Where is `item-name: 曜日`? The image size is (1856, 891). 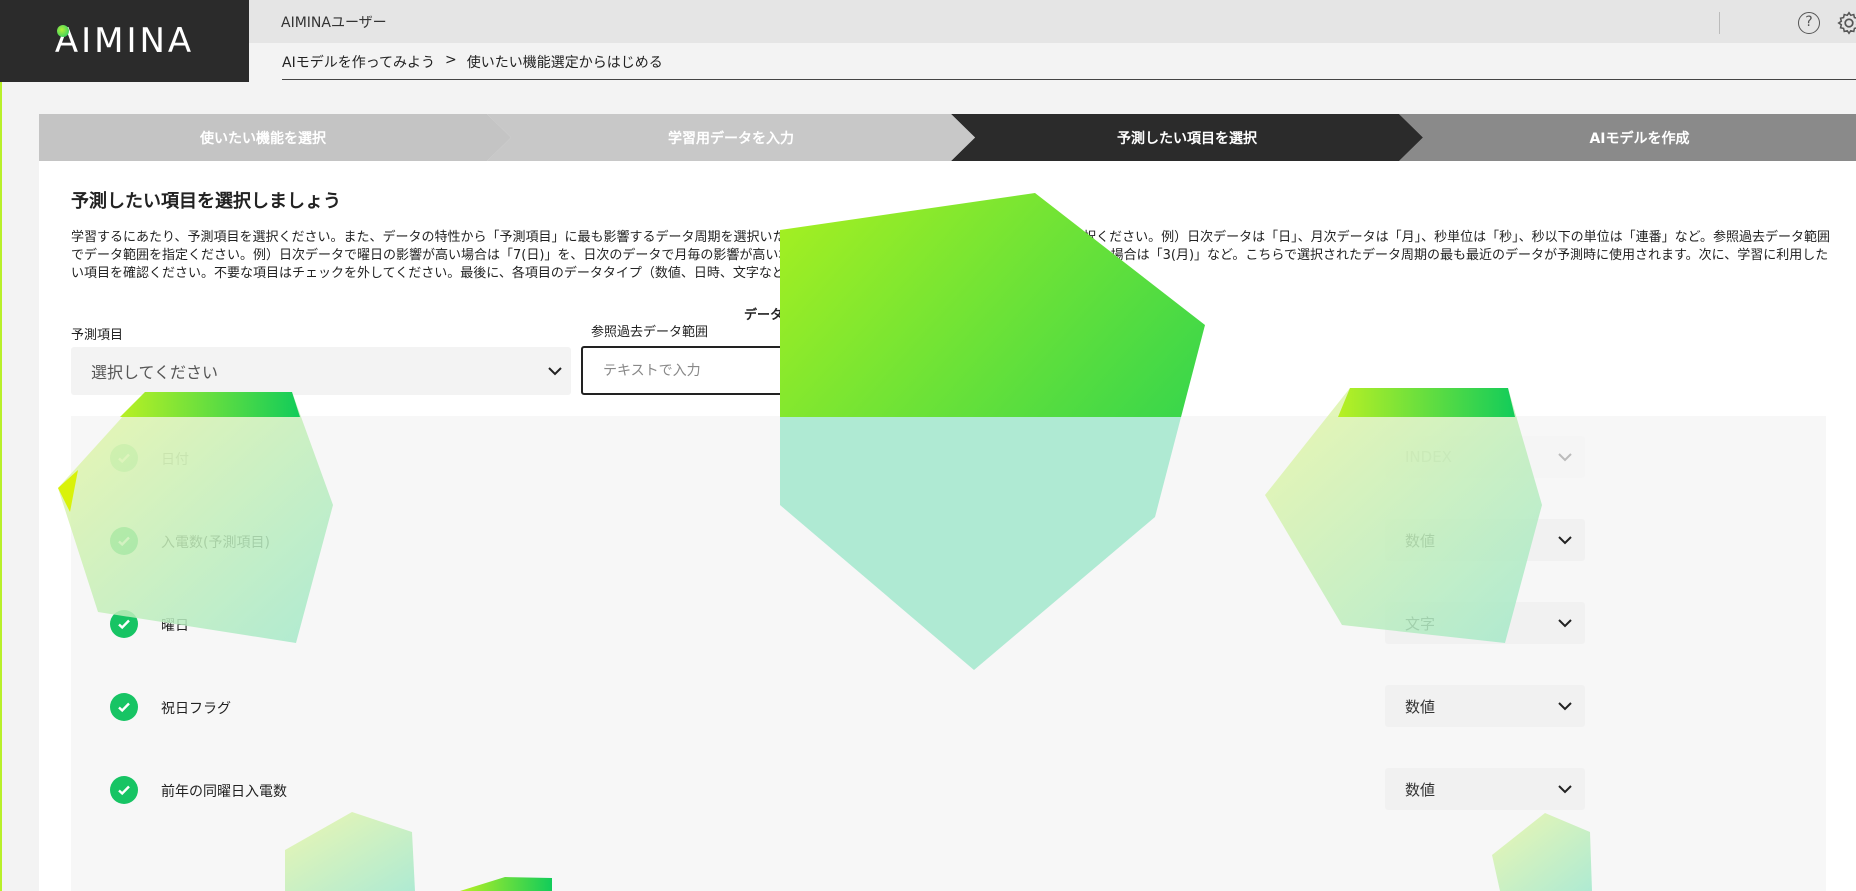 item-name: 曜日 is located at coordinates (175, 626).